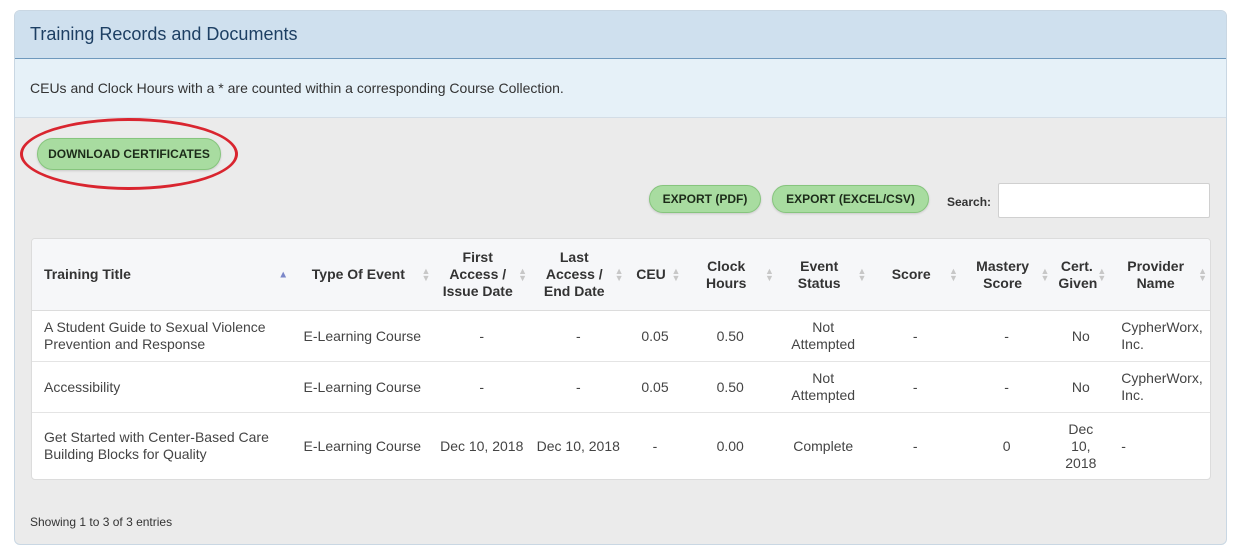 Image resolution: width=1241 pixels, height=558 pixels. Describe the element at coordinates (730, 445) in the screenshot. I see `table-cell: 0.00` at that location.